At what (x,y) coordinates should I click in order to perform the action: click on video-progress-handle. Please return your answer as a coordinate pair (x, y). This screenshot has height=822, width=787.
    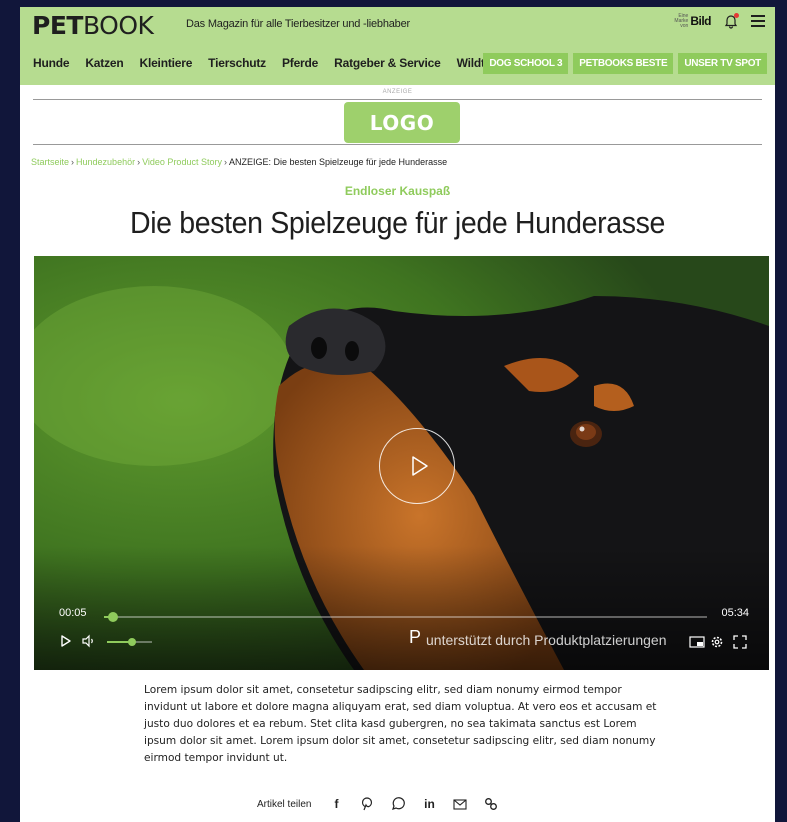
    Looking at the image, I should click on (113, 617).